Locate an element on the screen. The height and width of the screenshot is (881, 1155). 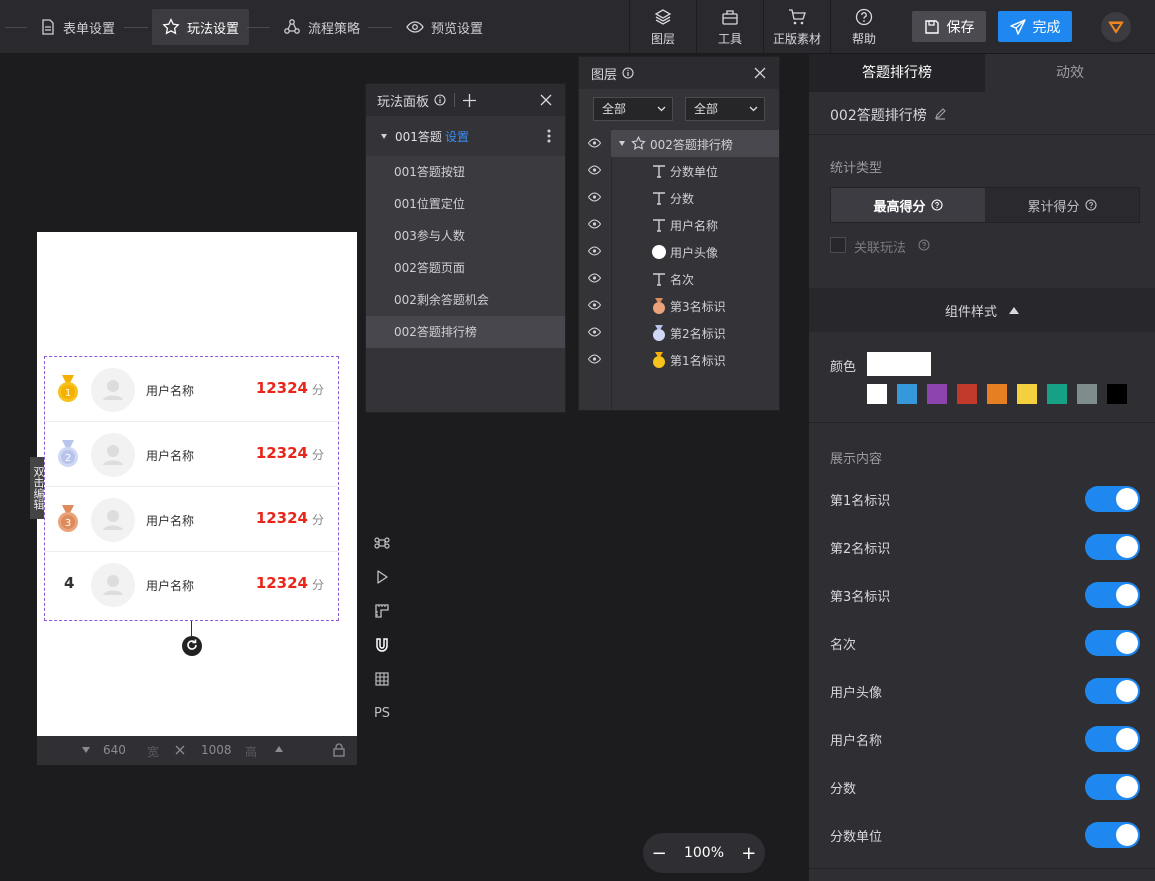
play-group-settings-link: 设置 is located at coordinates (457, 136).